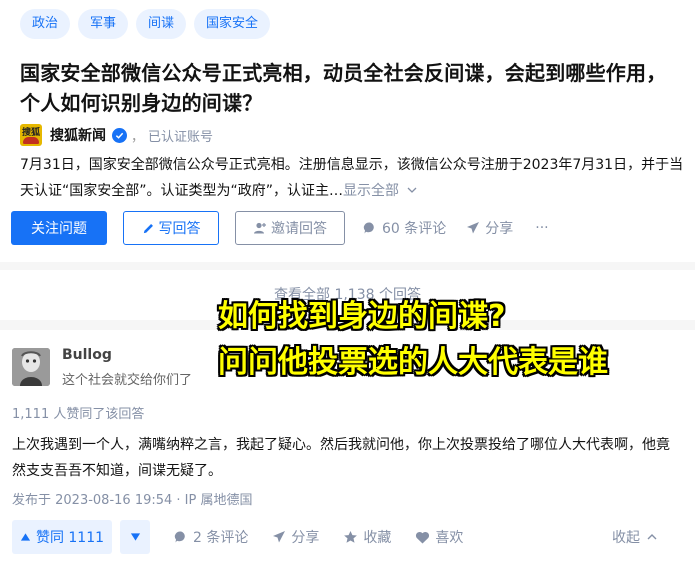 Image resolution: width=695 pixels, height=564 pixels. I want to click on answer-comments-button: 2 条评论, so click(211, 537).